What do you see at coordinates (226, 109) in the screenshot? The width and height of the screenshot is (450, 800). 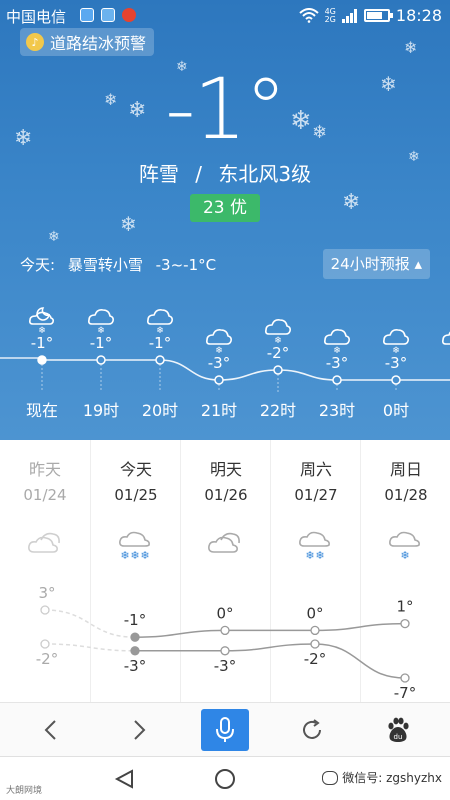 I see `current-temperature: -1°` at bounding box center [226, 109].